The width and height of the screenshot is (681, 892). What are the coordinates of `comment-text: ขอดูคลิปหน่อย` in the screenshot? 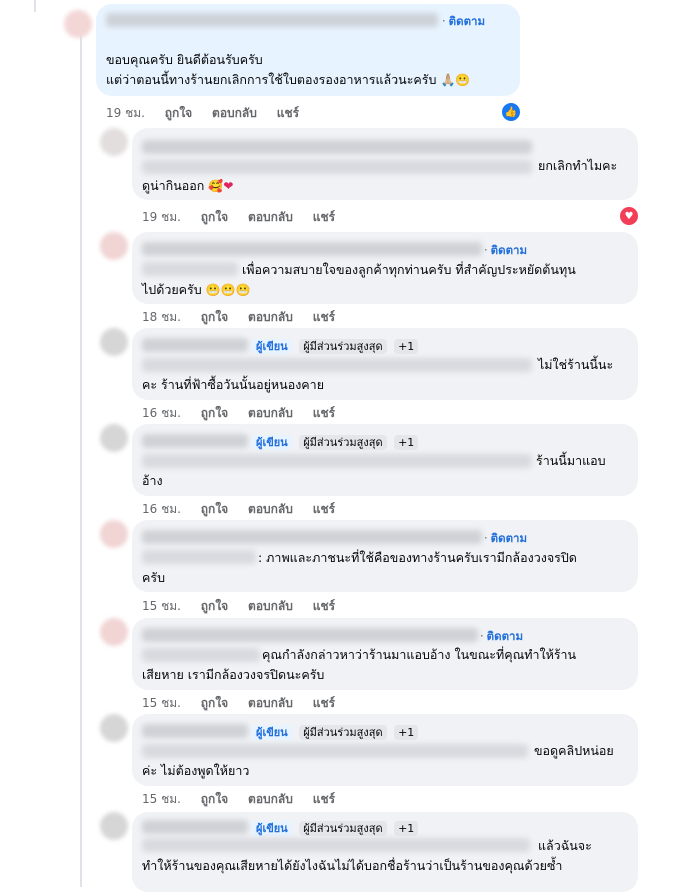 It's located at (574, 750).